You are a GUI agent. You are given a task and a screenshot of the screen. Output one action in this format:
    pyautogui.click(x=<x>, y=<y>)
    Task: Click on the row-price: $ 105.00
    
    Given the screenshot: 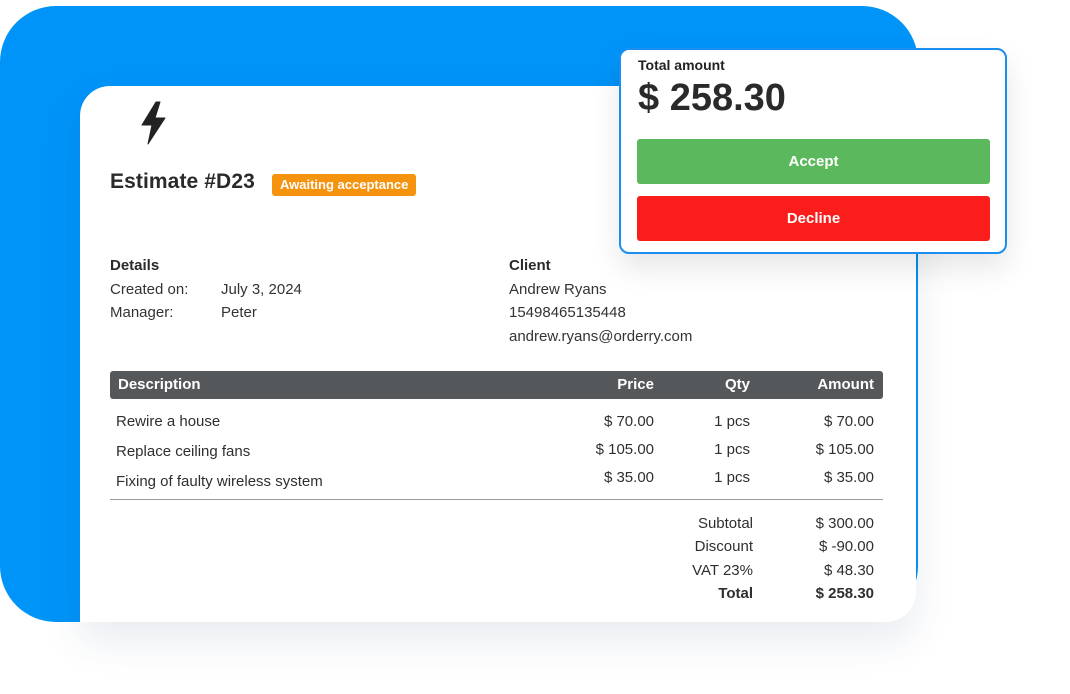 What is the action you would take?
    pyautogui.click(x=624, y=449)
    